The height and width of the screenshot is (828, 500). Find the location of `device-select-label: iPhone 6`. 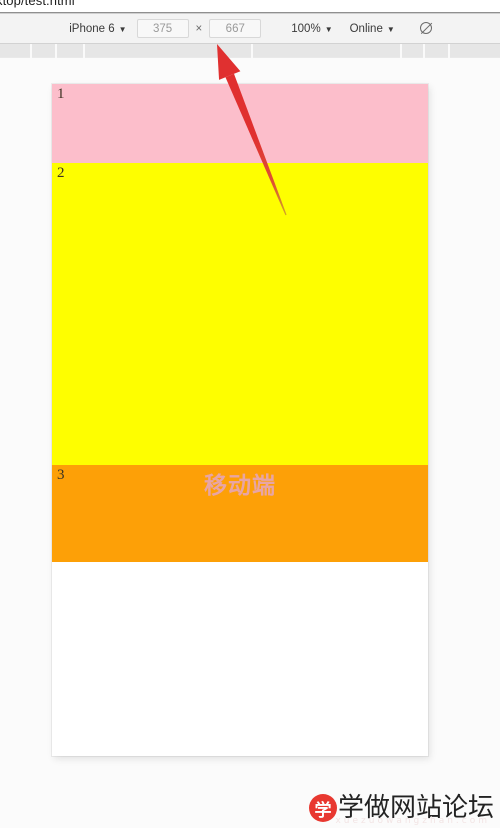

device-select-label: iPhone 6 is located at coordinates (92, 28).